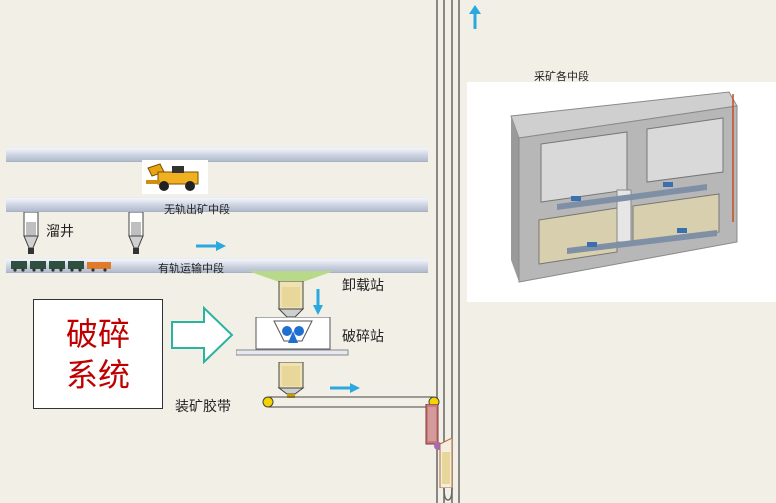 The height and width of the screenshot is (503, 776). I want to click on loading-belt-label: 装矿胶带, so click(203, 407).